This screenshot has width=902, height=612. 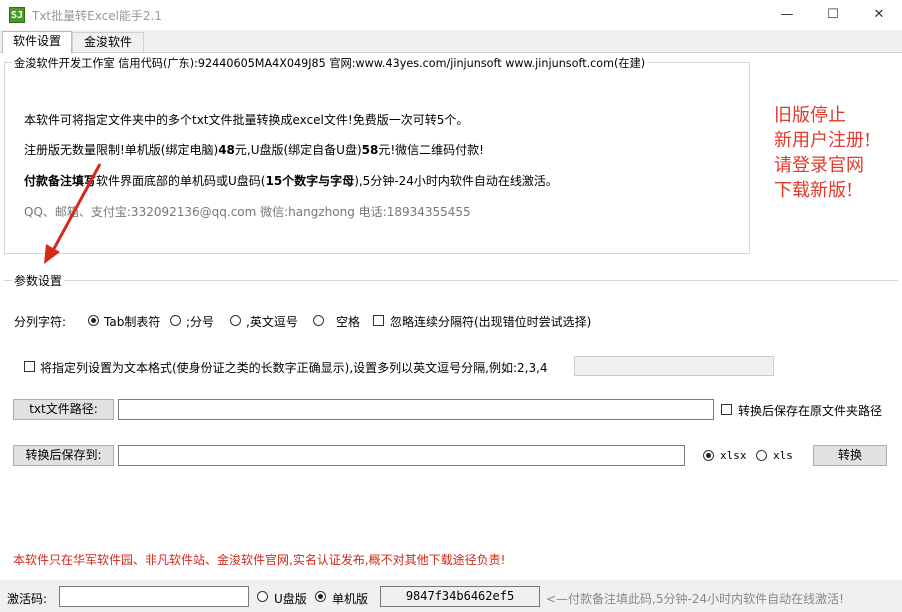 I want to click on save-to-input, so click(x=401, y=455).